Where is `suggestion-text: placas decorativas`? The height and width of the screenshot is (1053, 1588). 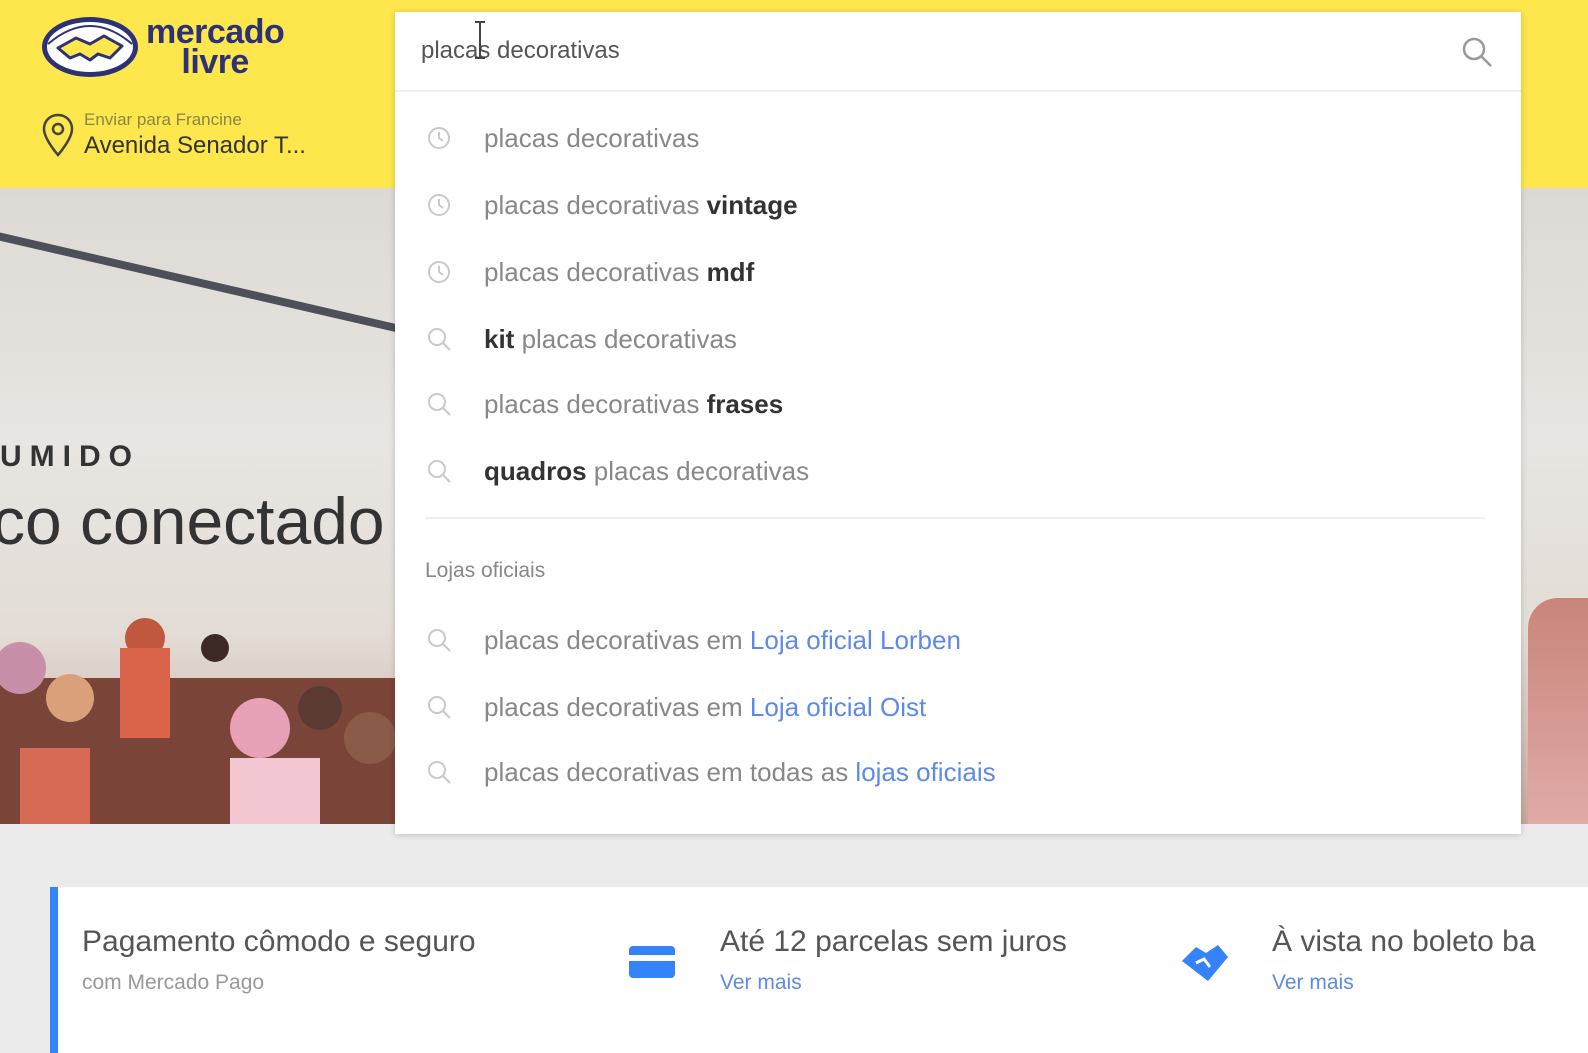
suggestion-text: placas decorativas is located at coordinates (592, 137).